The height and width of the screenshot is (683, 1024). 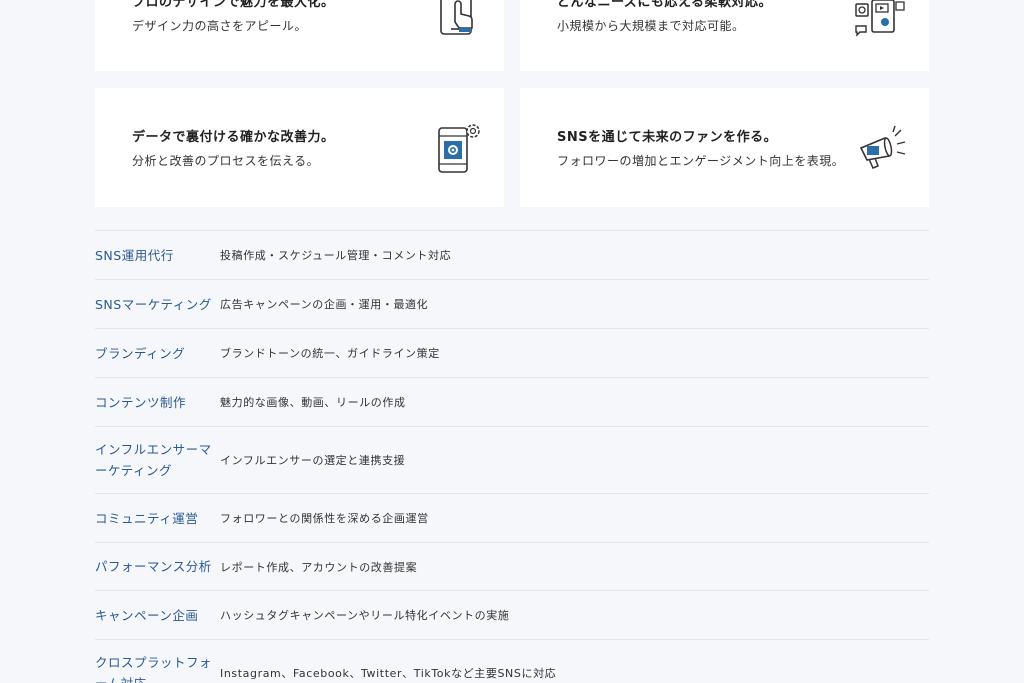 What do you see at coordinates (319, 567) in the screenshot?
I see `service-description: レポート作成、アカウントの改善提案` at bounding box center [319, 567].